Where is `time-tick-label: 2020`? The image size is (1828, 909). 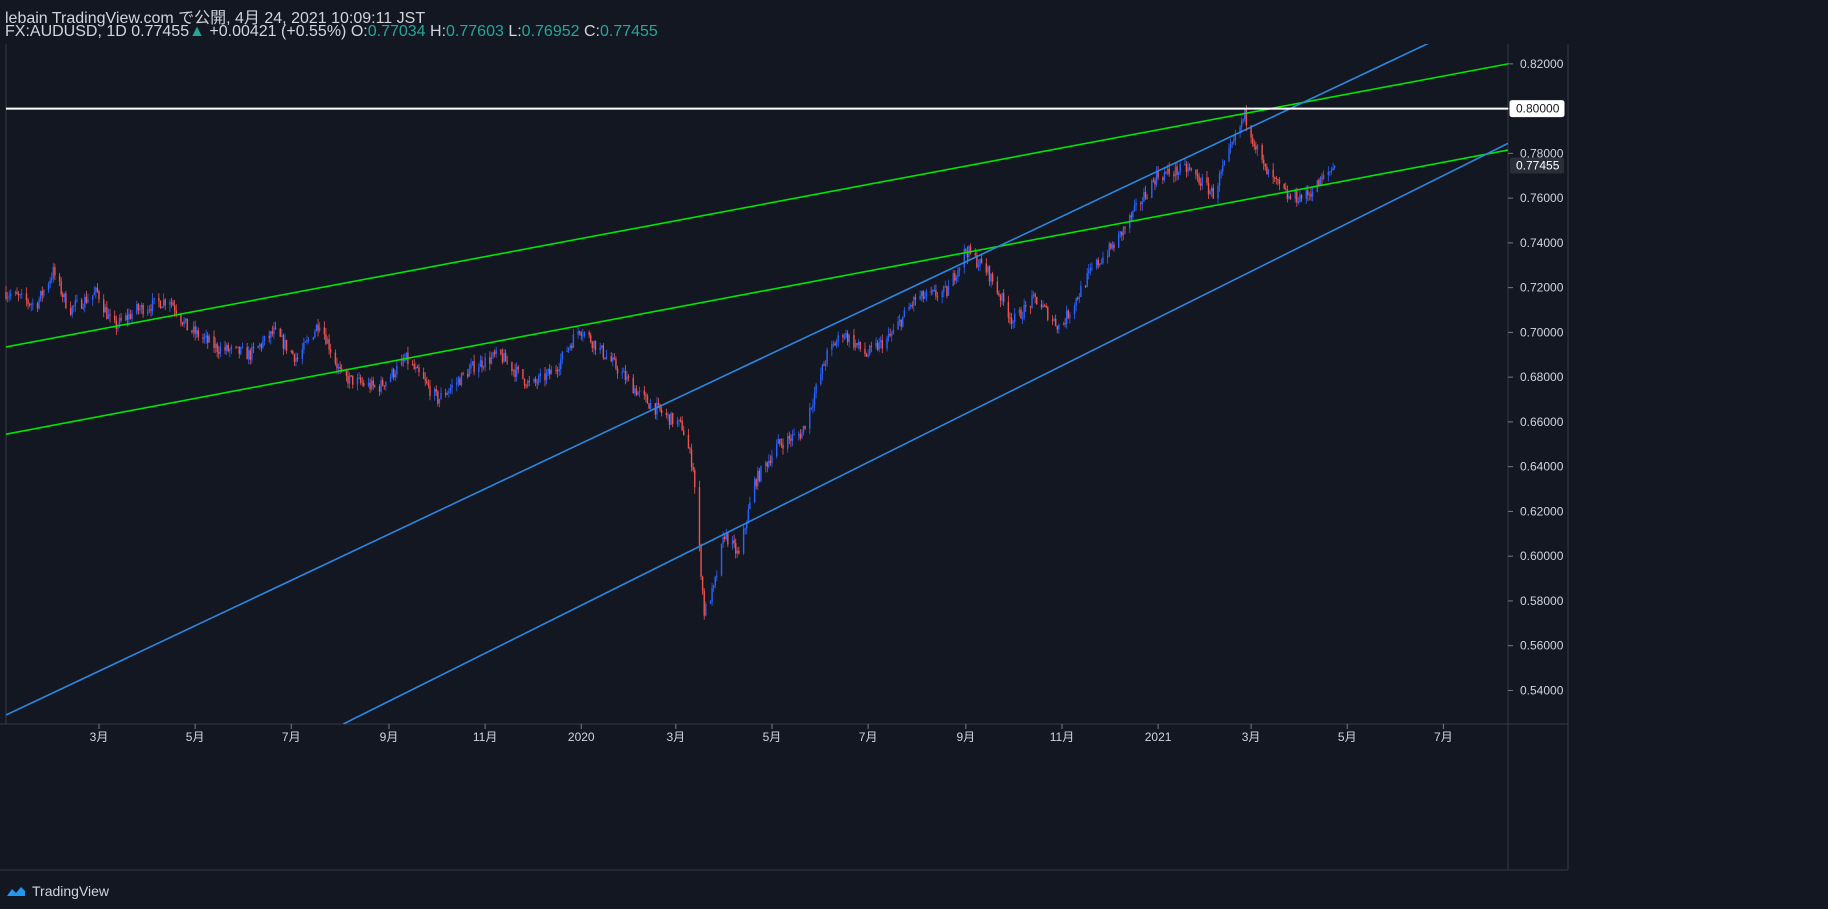
time-tick-label: 2020 is located at coordinates (581, 737).